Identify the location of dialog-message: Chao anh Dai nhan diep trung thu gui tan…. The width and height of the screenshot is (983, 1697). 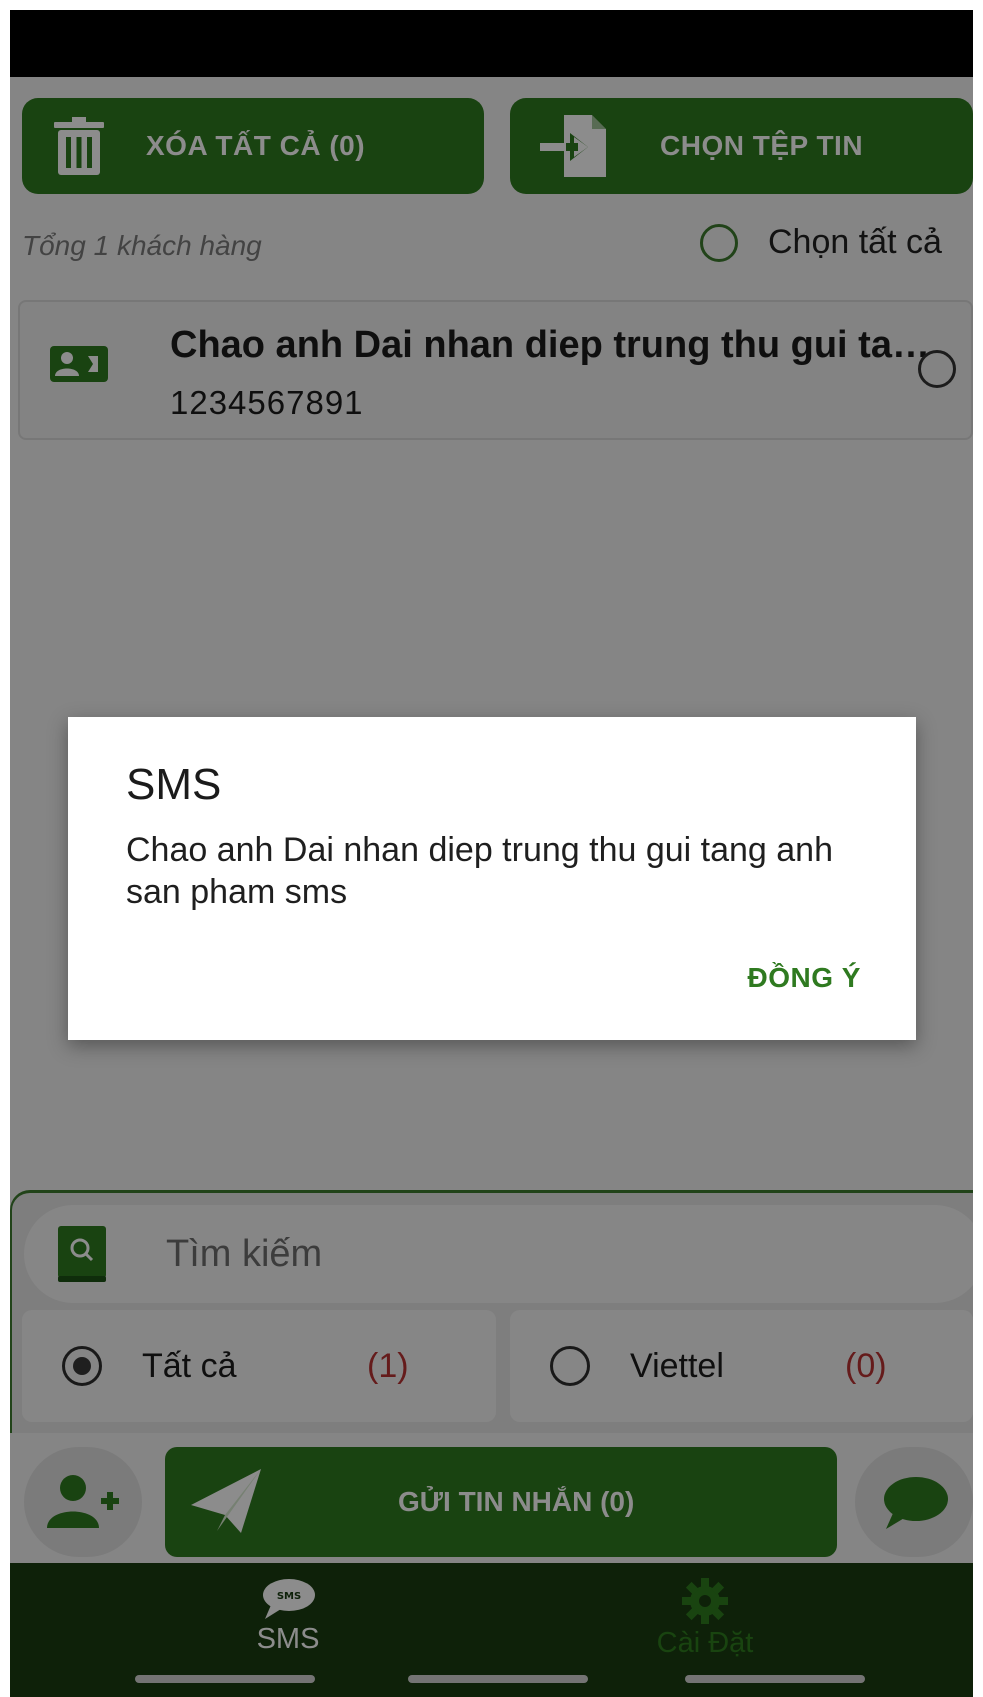
(479, 871).